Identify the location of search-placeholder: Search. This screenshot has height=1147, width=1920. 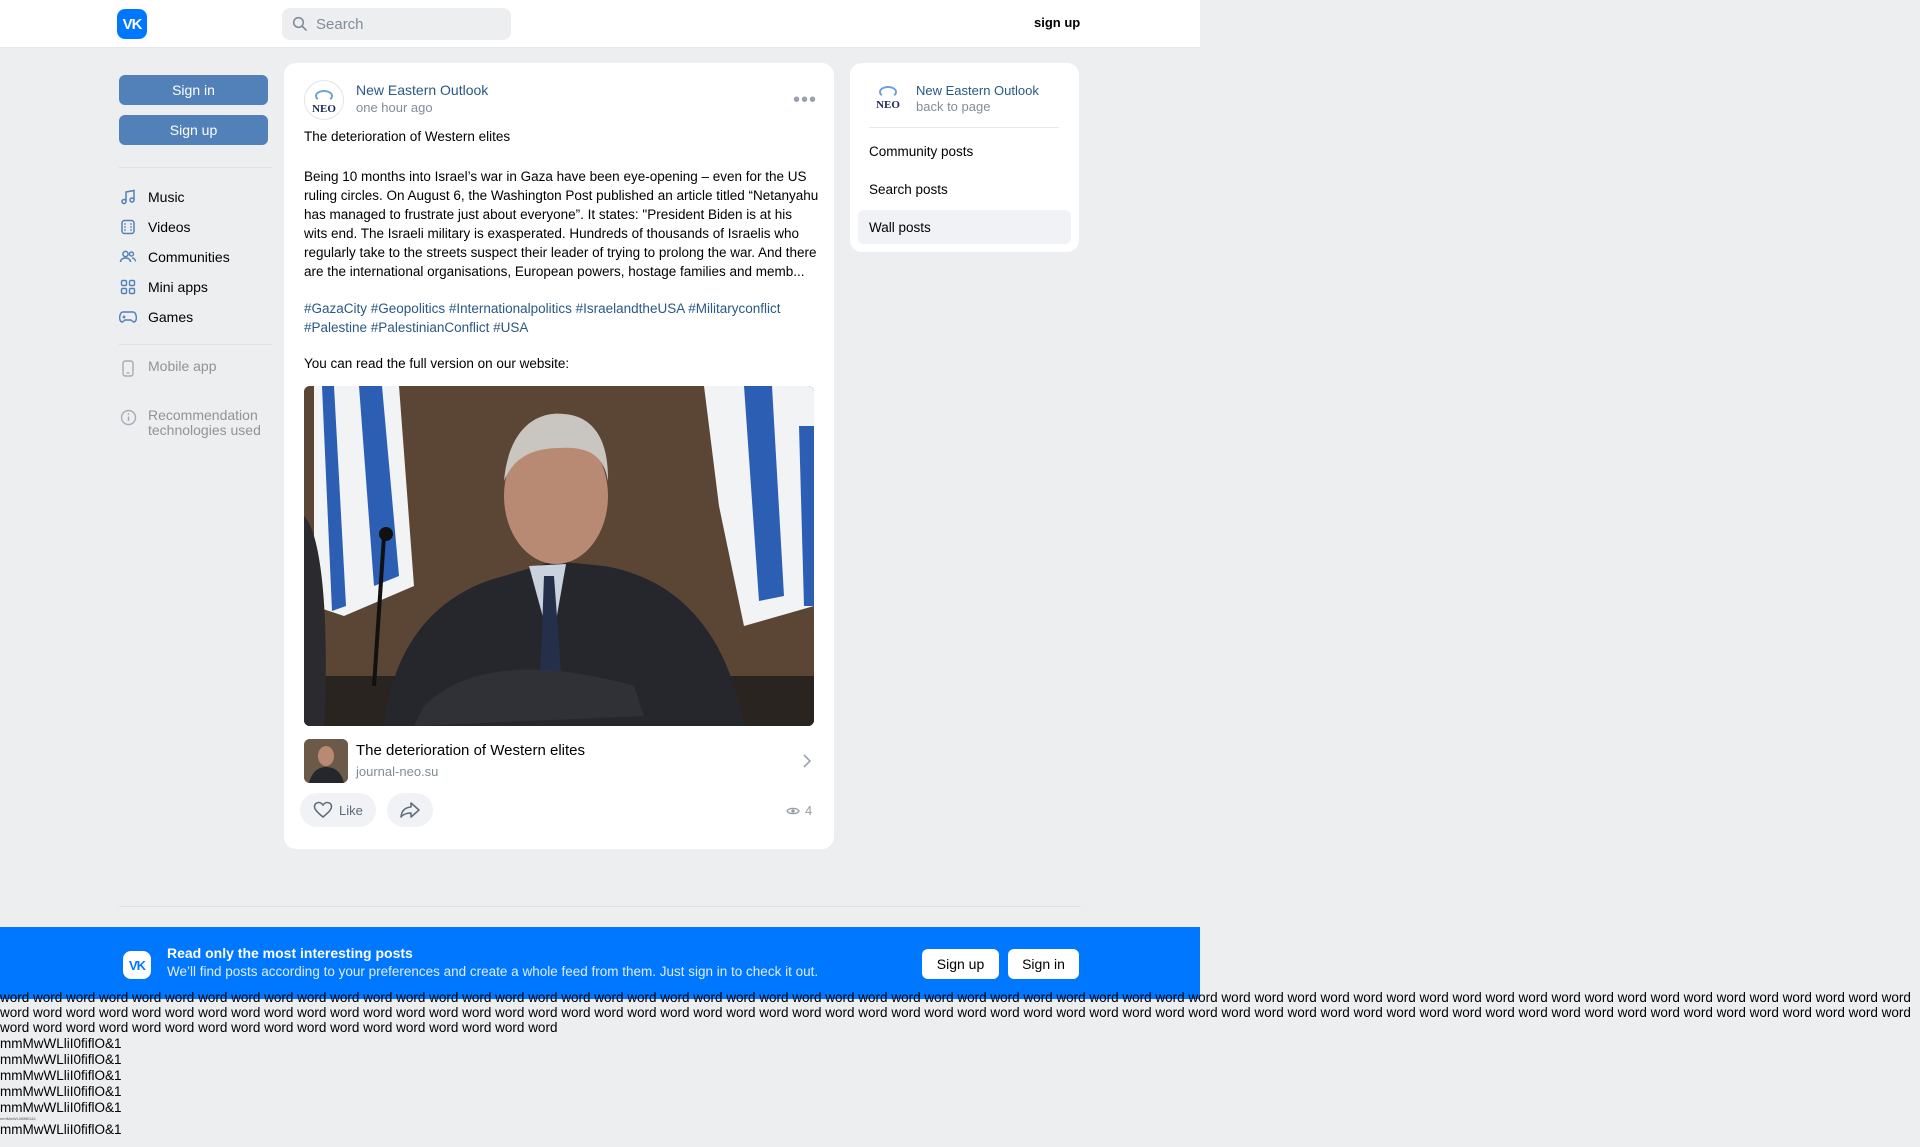
(340, 24).